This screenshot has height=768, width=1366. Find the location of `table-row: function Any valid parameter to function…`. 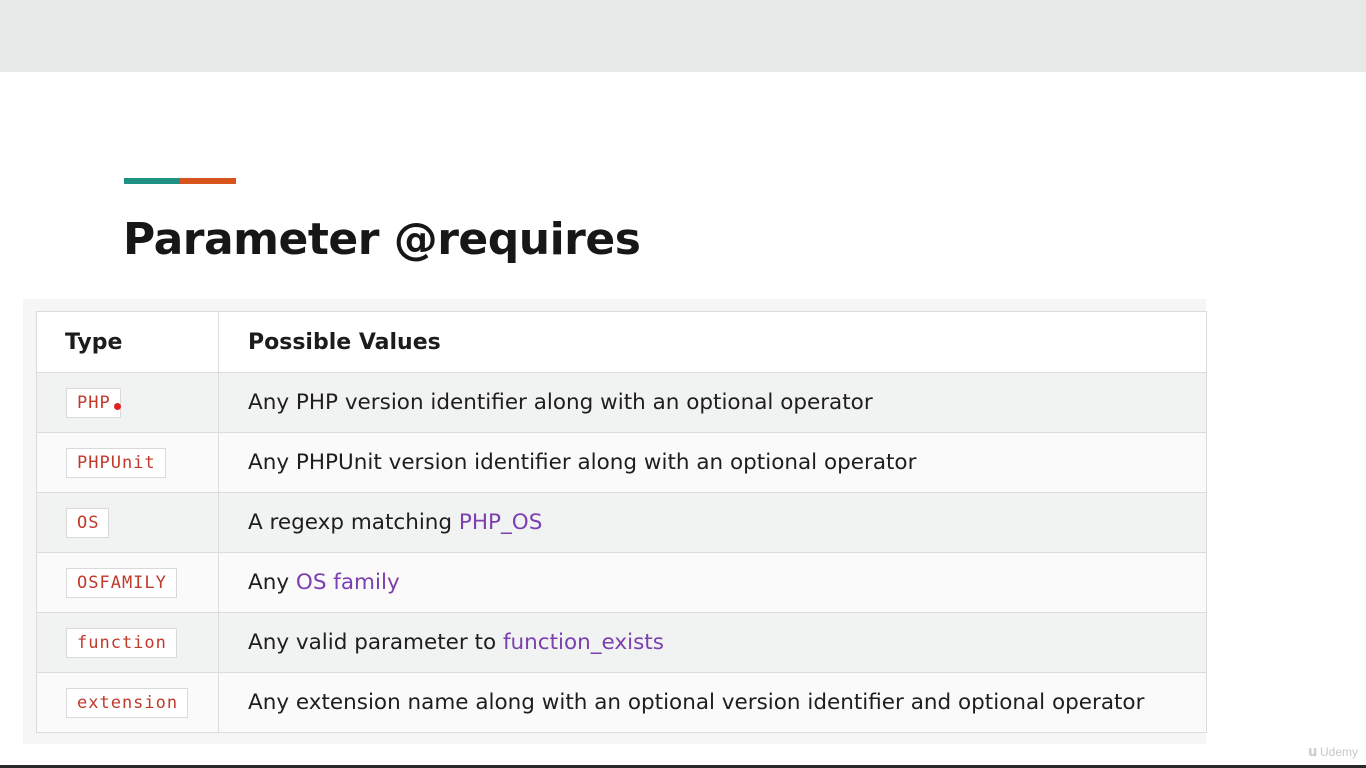

table-row: function Any valid parameter to function… is located at coordinates (621, 642).